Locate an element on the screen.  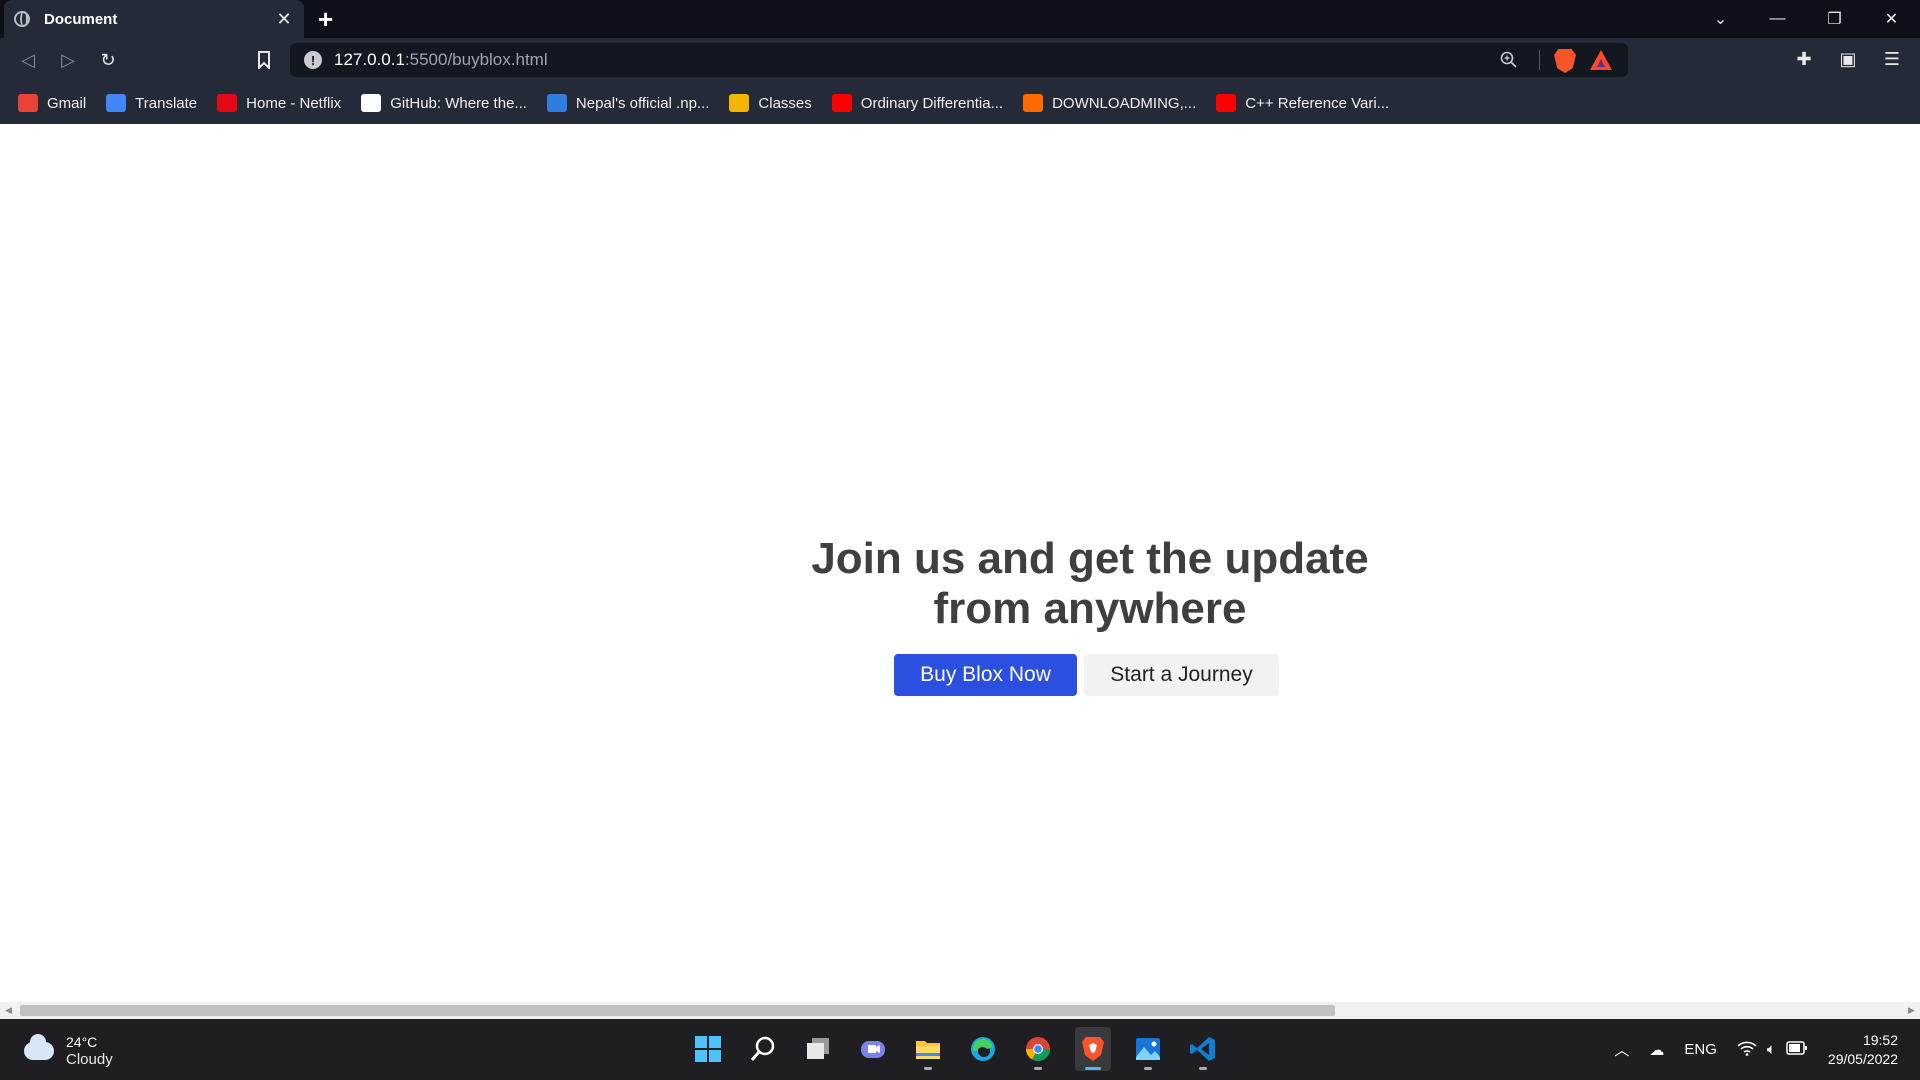
taskbar-apps is located at coordinates (955, 1049).